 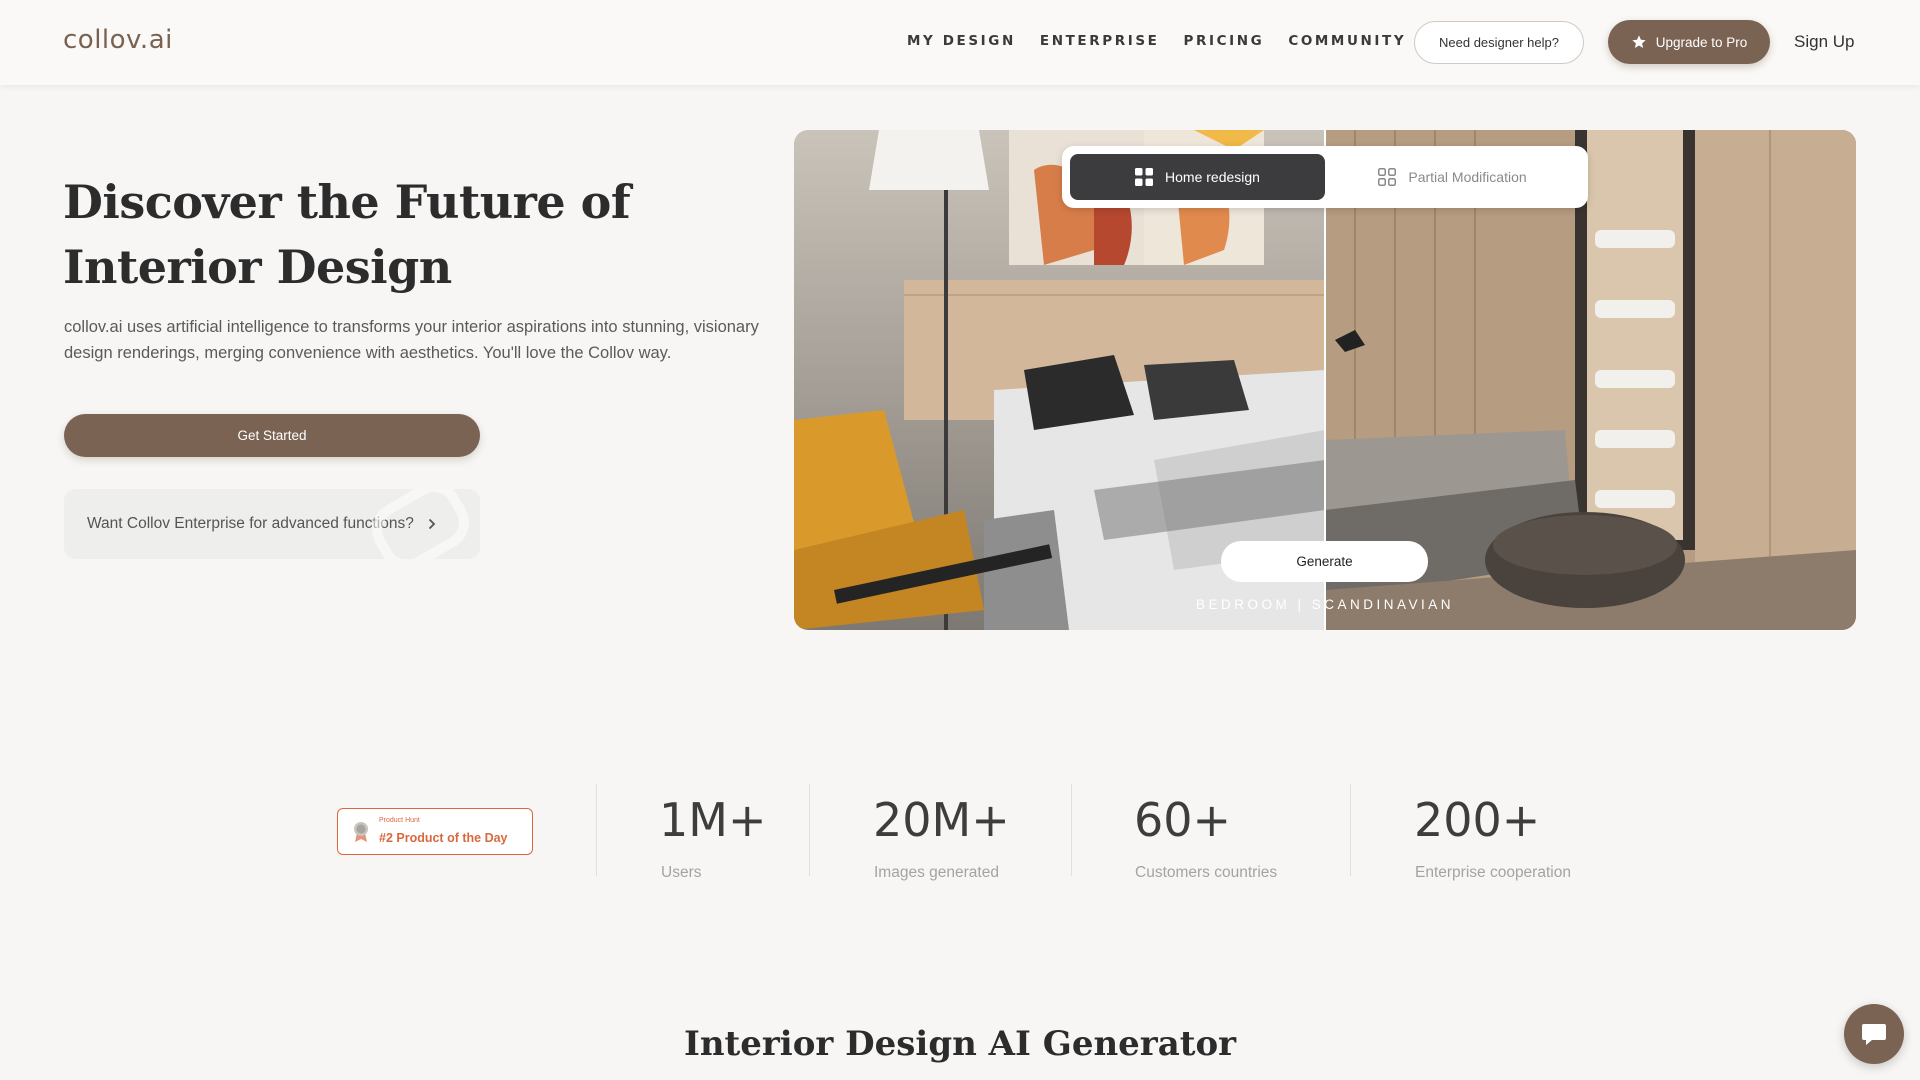 What do you see at coordinates (347, 234) in the screenshot?
I see `hero-title: Discover the Future of Interior Design` at bounding box center [347, 234].